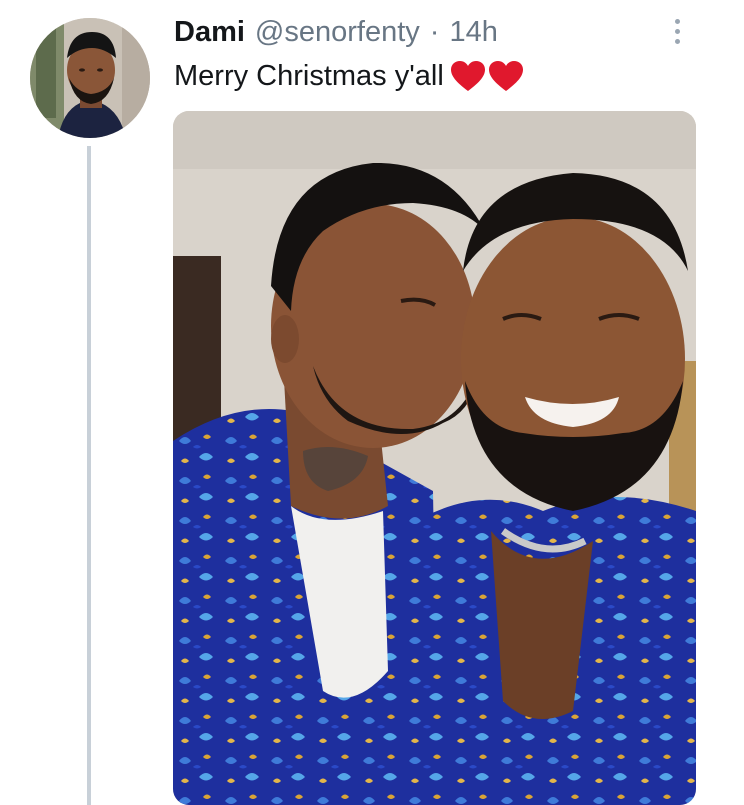 The image size is (744, 805). Describe the element at coordinates (90, 78) in the screenshot. I see `avatar` at that location.